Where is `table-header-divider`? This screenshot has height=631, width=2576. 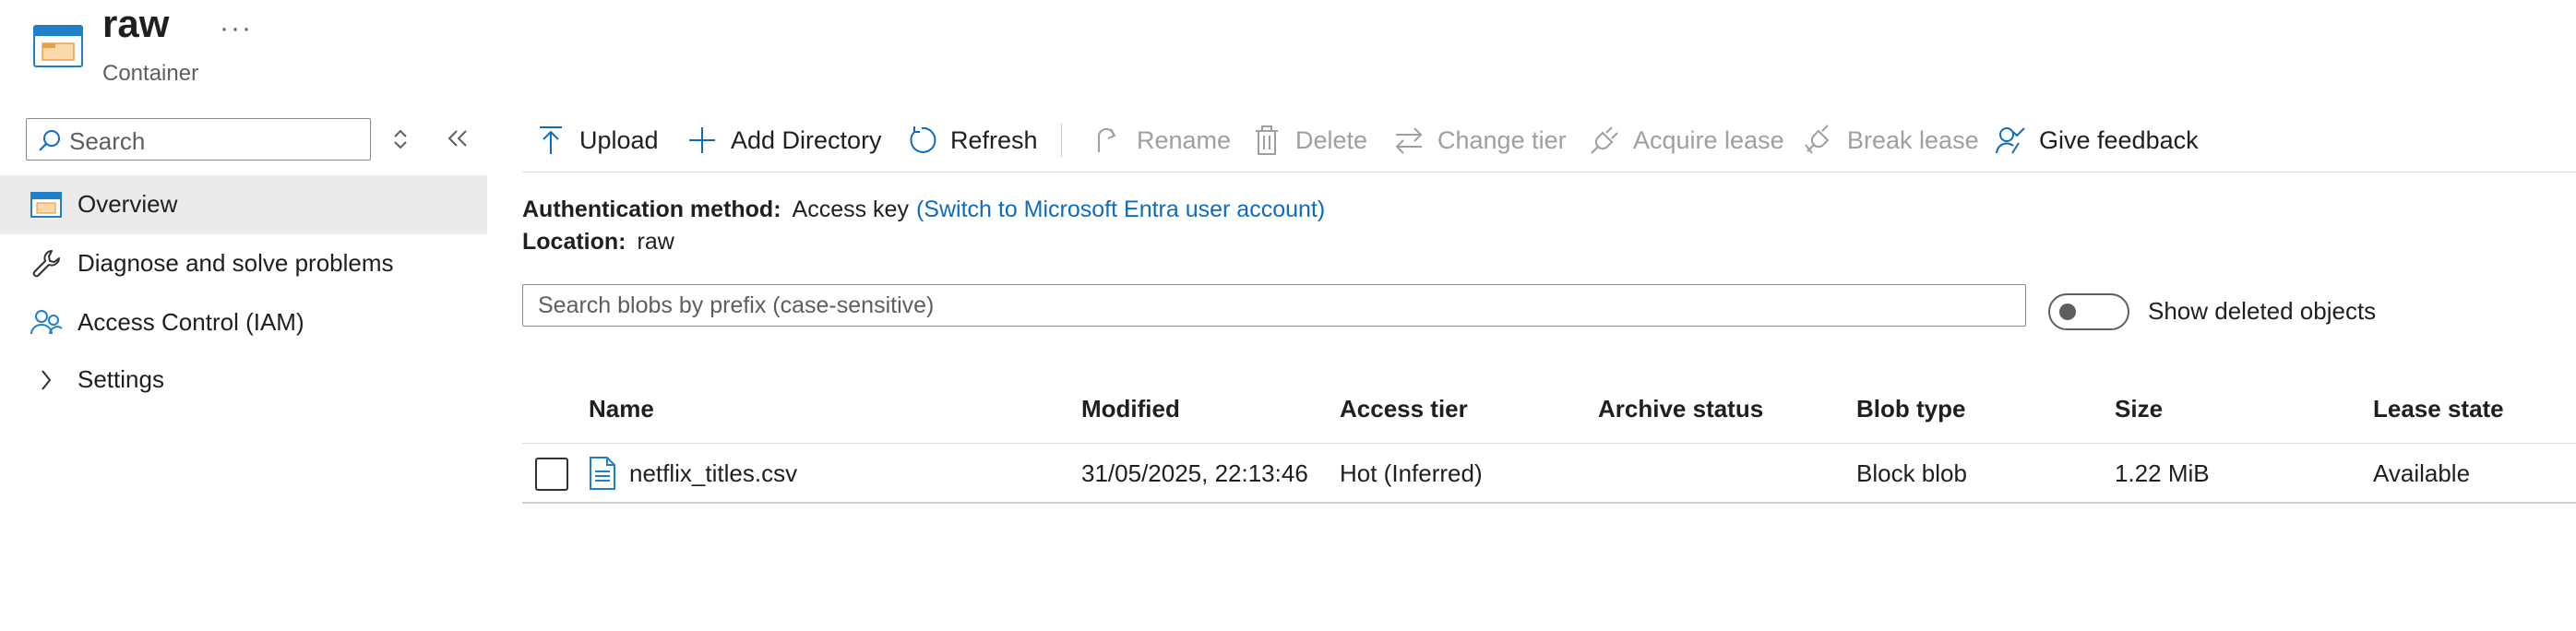 table-header-divider is located at coordinates (1549, 444).